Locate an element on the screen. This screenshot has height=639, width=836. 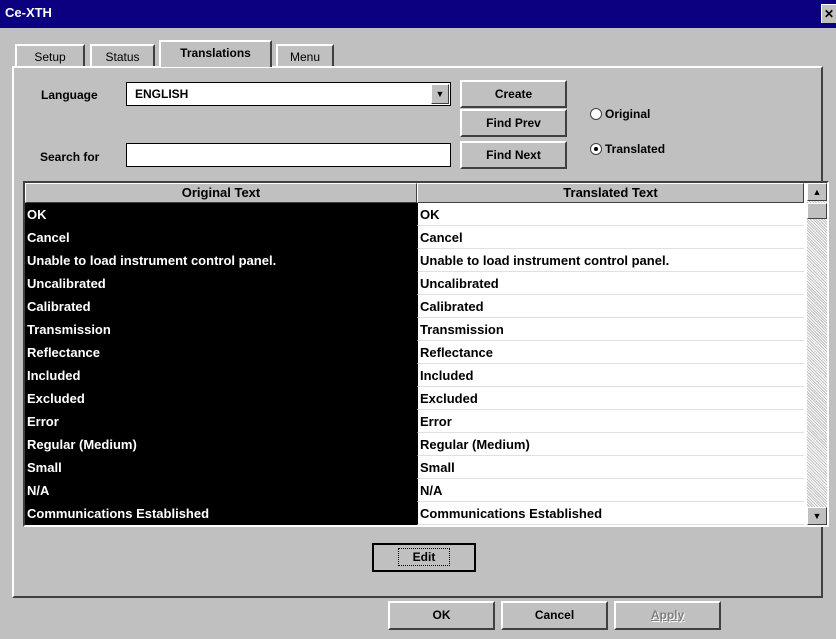
table-row: Uncalibrated Uncalibrated is located at coordinates (414, 283).